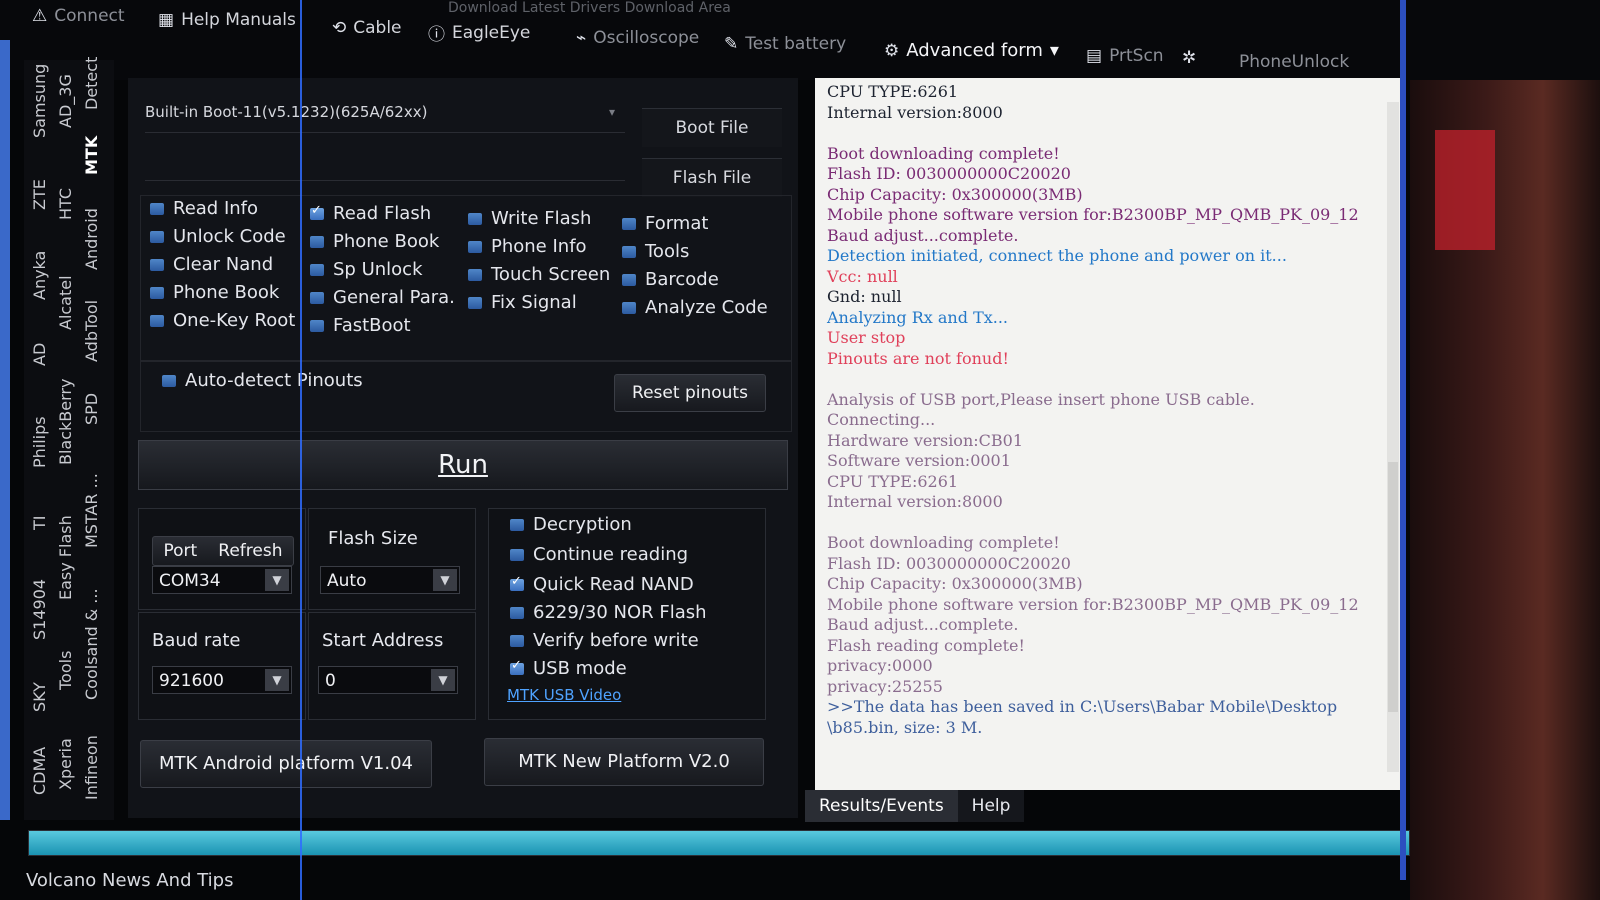 This screenshot has width=1600, height=900. What do you see at coordinates (91, 155) in the screenshot?
I see `tab-mtk: MTK` at bounding box center [91, 155].